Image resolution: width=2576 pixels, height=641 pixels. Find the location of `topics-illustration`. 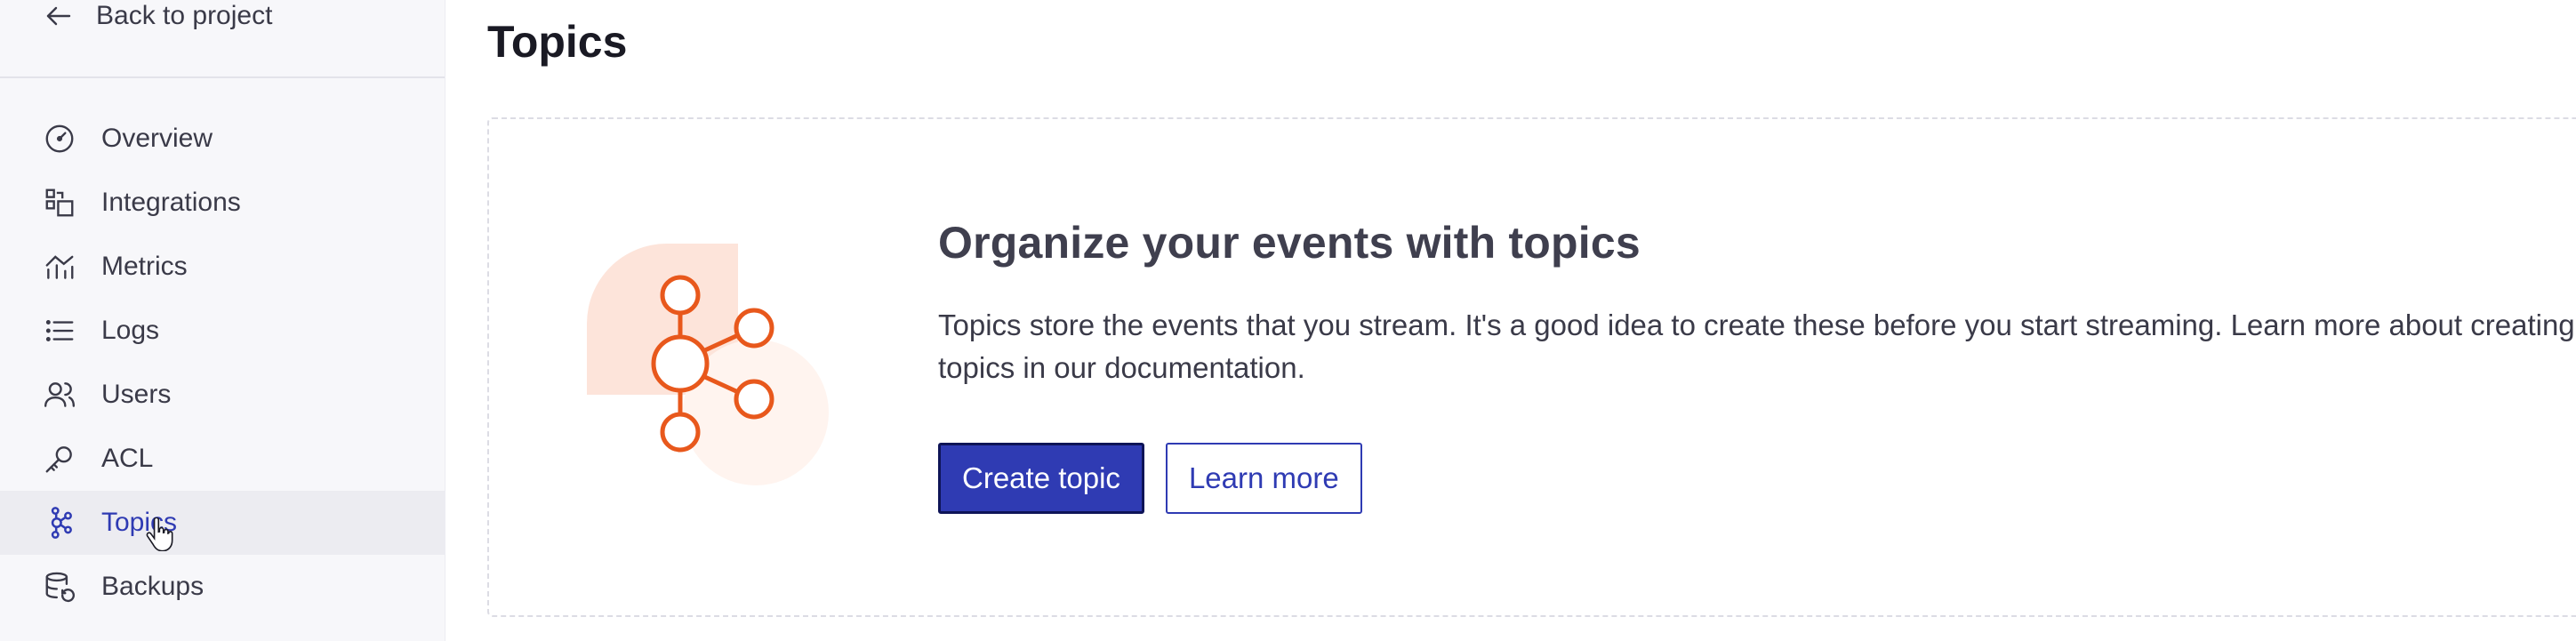

topics-illustration is located at coordinates (708, 364).